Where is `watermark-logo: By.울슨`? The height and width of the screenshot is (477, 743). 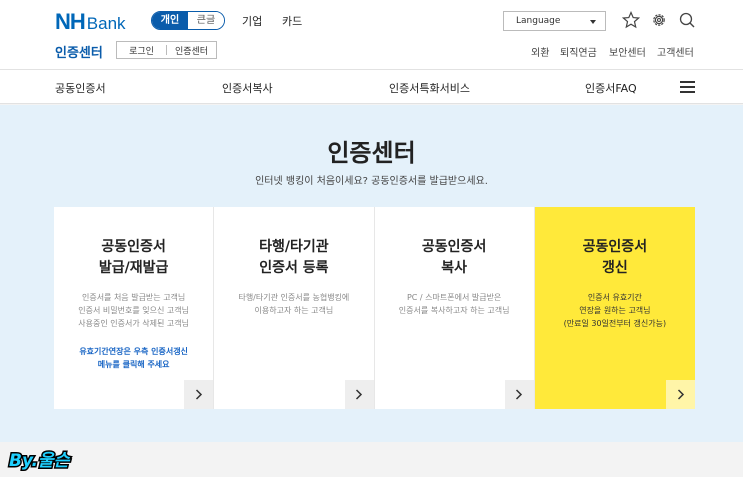
watermark-logo: By.울슨 is located at coordinates (40, 461).